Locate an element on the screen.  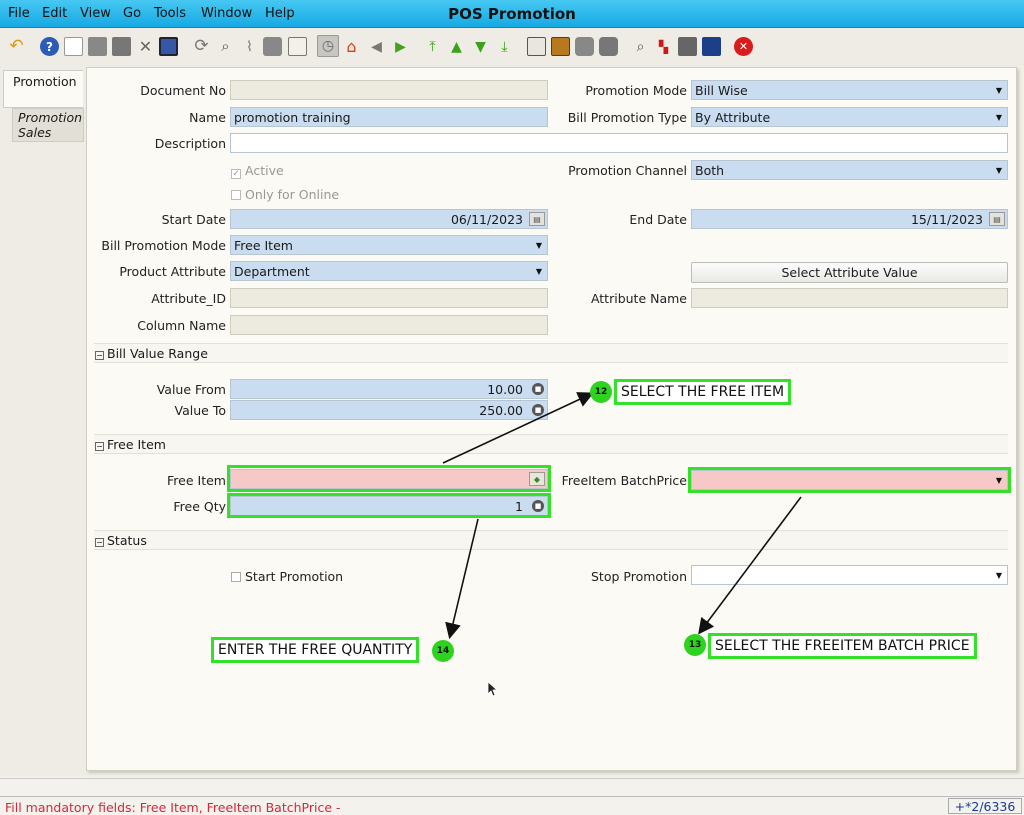
step-14-note: ENTER THE FREE QUANTITY is located at coordinates (315, 650).